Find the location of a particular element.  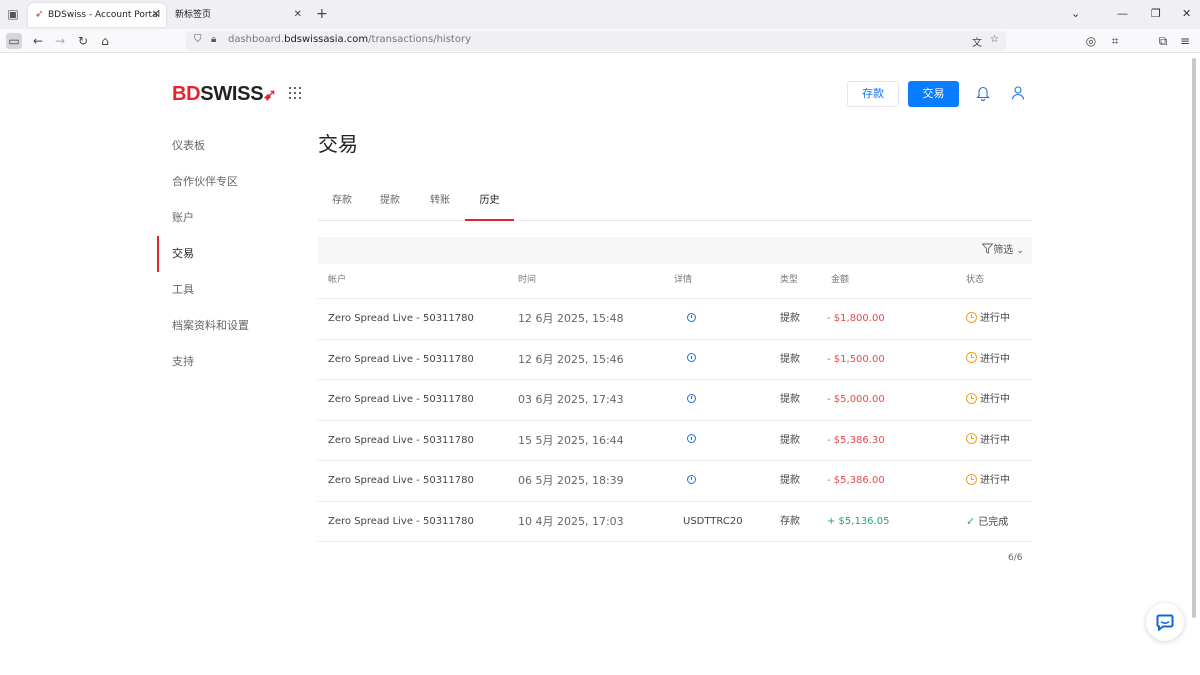

sidebar-menu: 仪表板 合作伙伴专区 账户 交易 工具 档案资料和设置 支持 is located at coordinates (227, 254).